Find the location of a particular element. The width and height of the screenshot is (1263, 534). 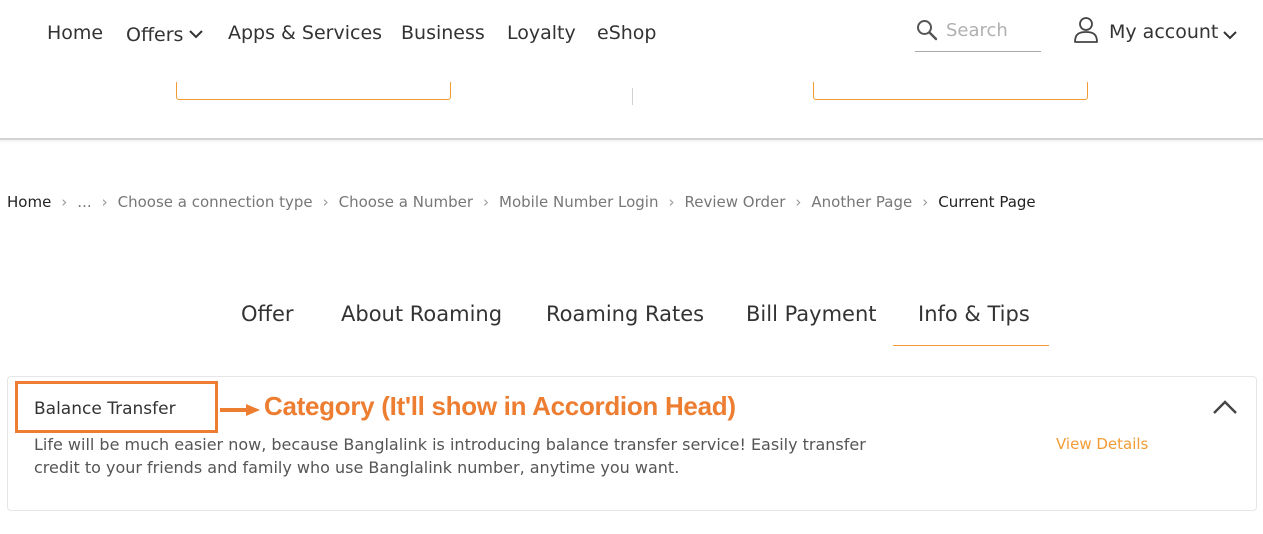

breadcrumb-another-page: Another Page is located at coordinates (861, 202).